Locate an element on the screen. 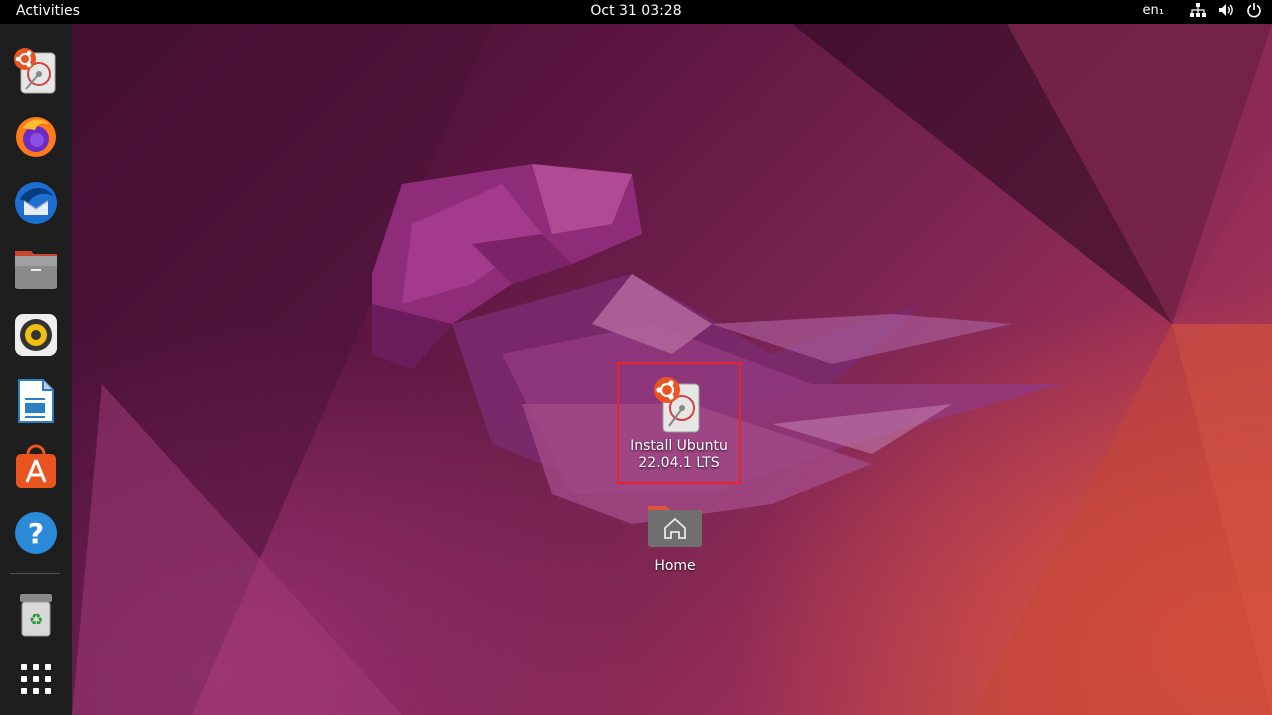 The height and width of the screenshot is (715, 1272). dock-rhythmbox is located at coordinates (36, 335).